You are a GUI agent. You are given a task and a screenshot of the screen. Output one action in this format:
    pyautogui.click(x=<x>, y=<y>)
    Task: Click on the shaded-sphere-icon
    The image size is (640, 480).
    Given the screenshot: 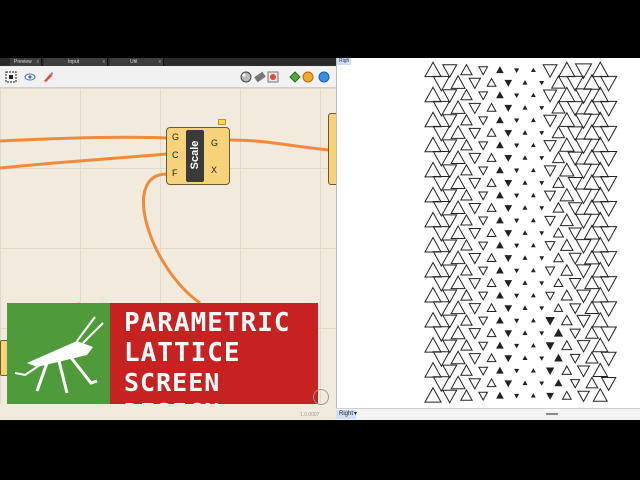 What is the action you would take?
    pyautogui.click(x=246, y=77)
    